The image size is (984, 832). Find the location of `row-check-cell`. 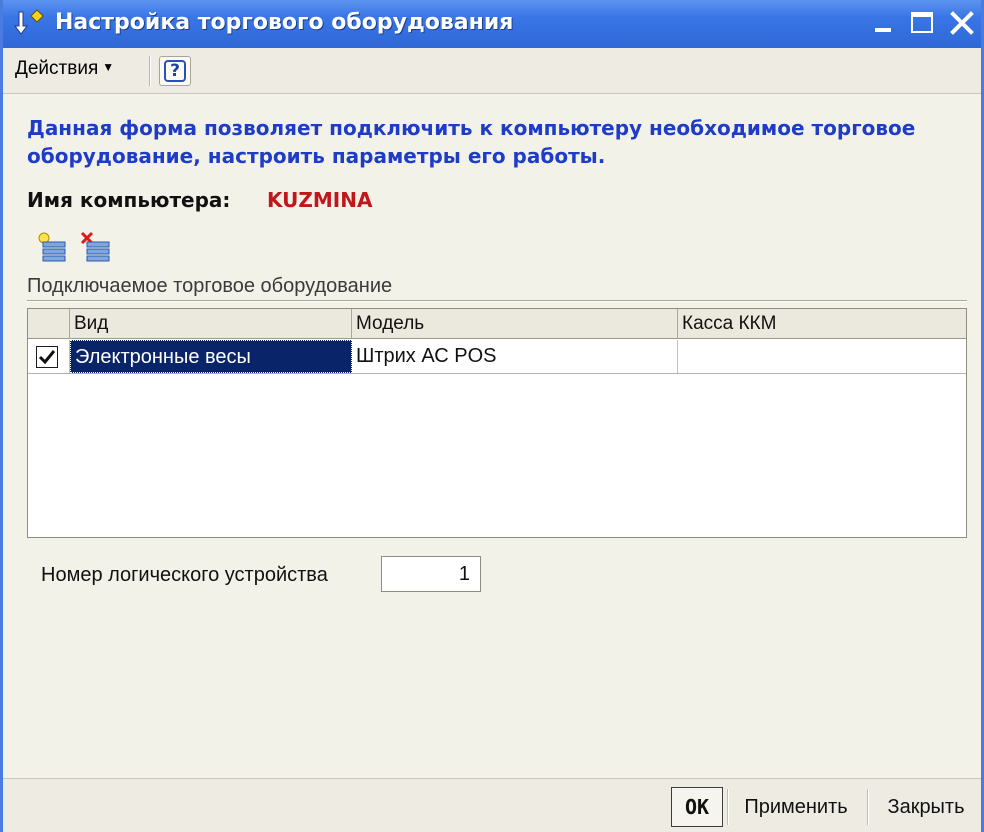

row-check-cell is located at coordinates (49, 356).